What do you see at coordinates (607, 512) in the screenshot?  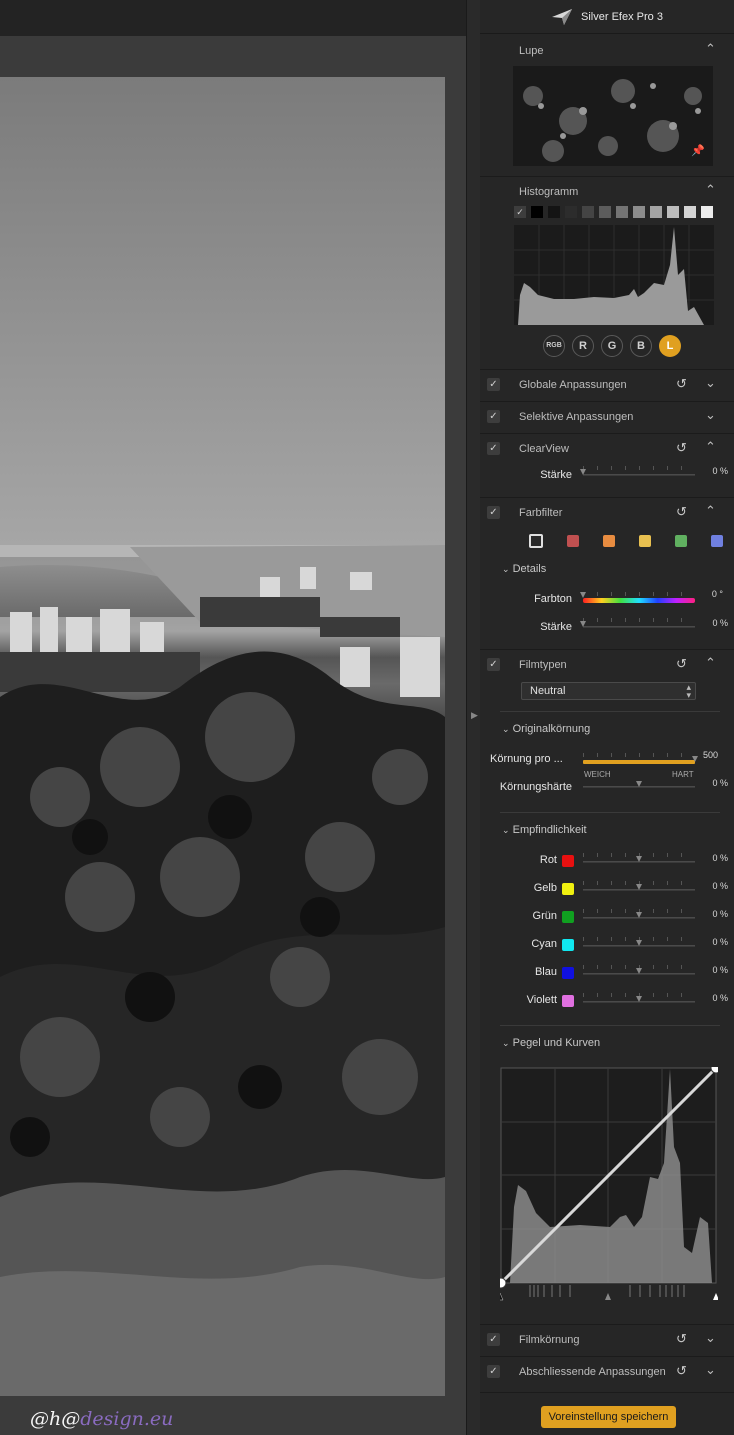 I see `section-farbfilter: ✓ Farbfilter ↺ ⌃` at bounding box center [607, 512].